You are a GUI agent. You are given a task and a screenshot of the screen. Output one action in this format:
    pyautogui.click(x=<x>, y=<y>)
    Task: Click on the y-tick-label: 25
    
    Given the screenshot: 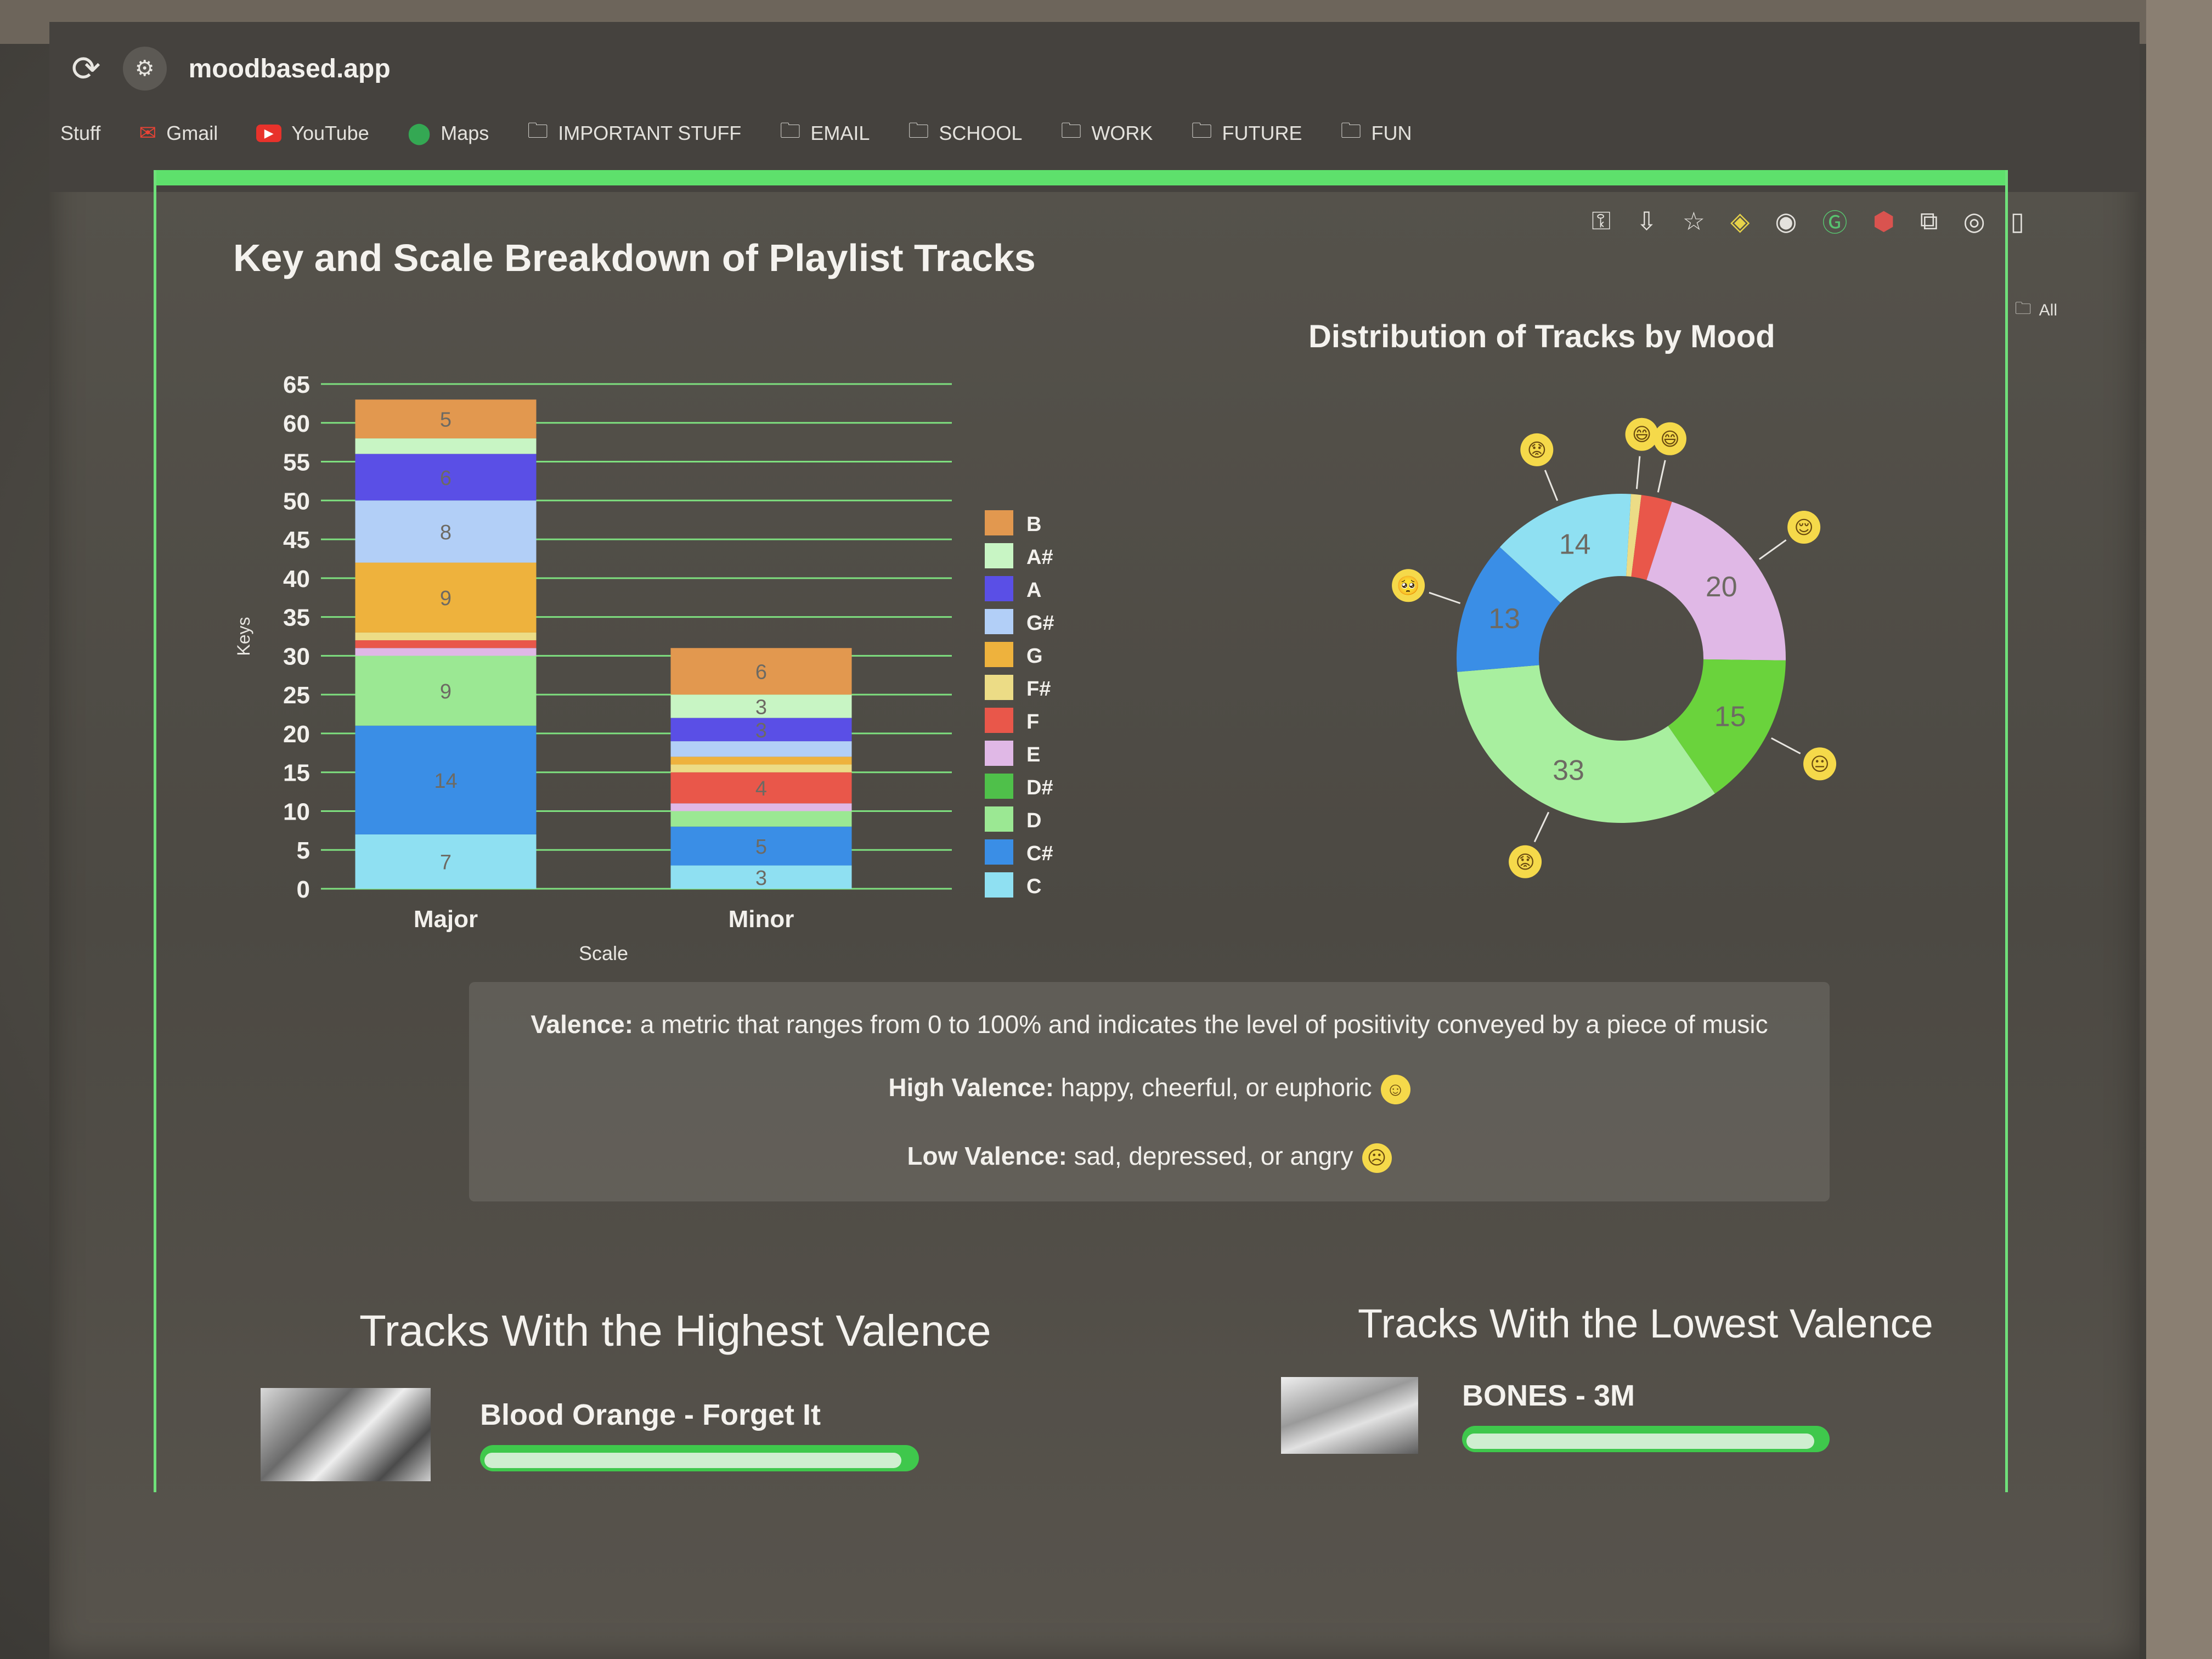 What is the action you would take?
    pyautogui.click(x=296, y=696)
    